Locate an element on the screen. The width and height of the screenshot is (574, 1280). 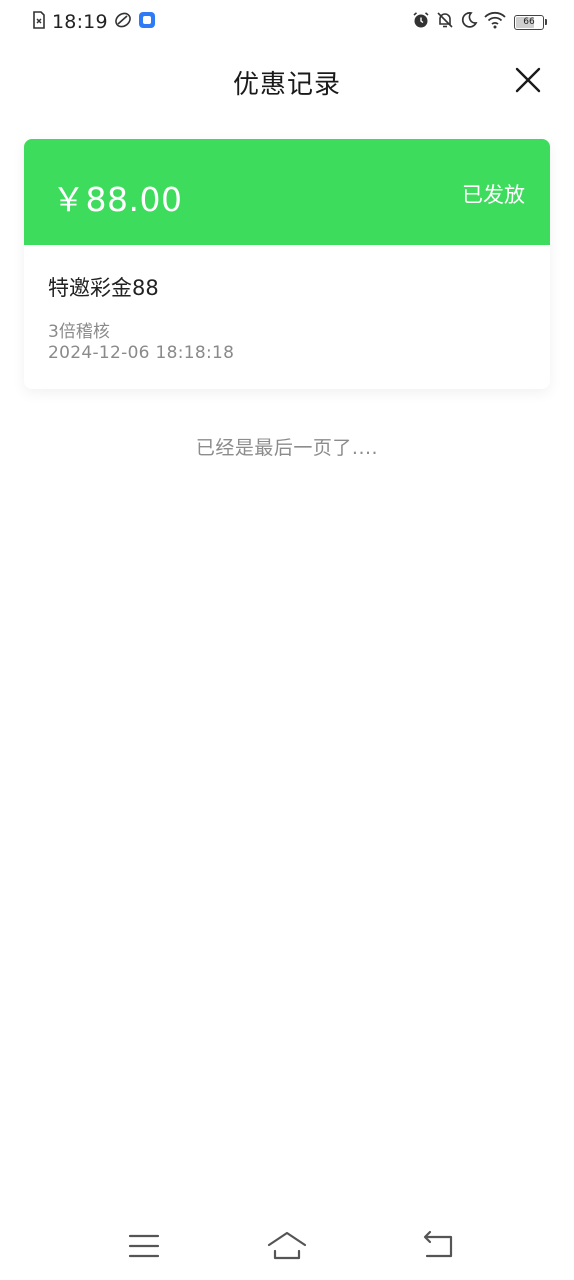
battery-icon: 66 is located at coordinates (530, 22).